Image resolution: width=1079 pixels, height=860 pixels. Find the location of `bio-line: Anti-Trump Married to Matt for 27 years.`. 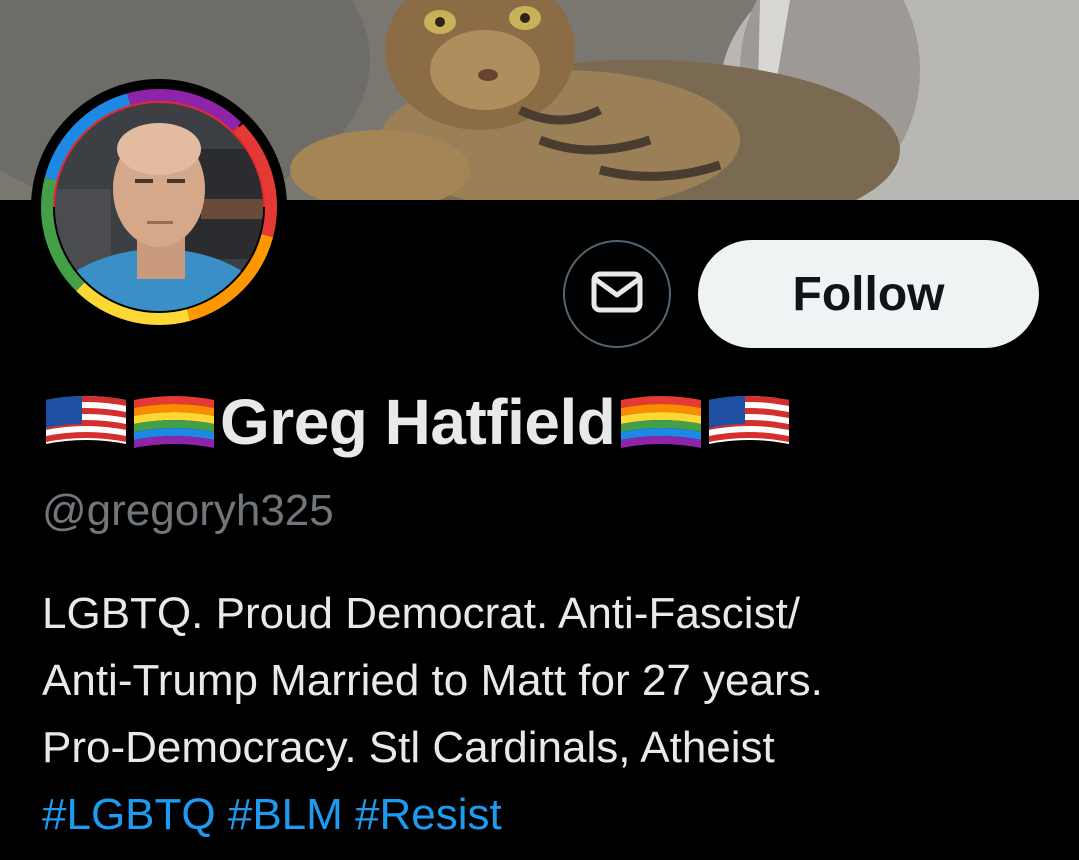

bio-line: Anti-Trump Married to Matt for 27 years. is located at coordinates (432, 680).